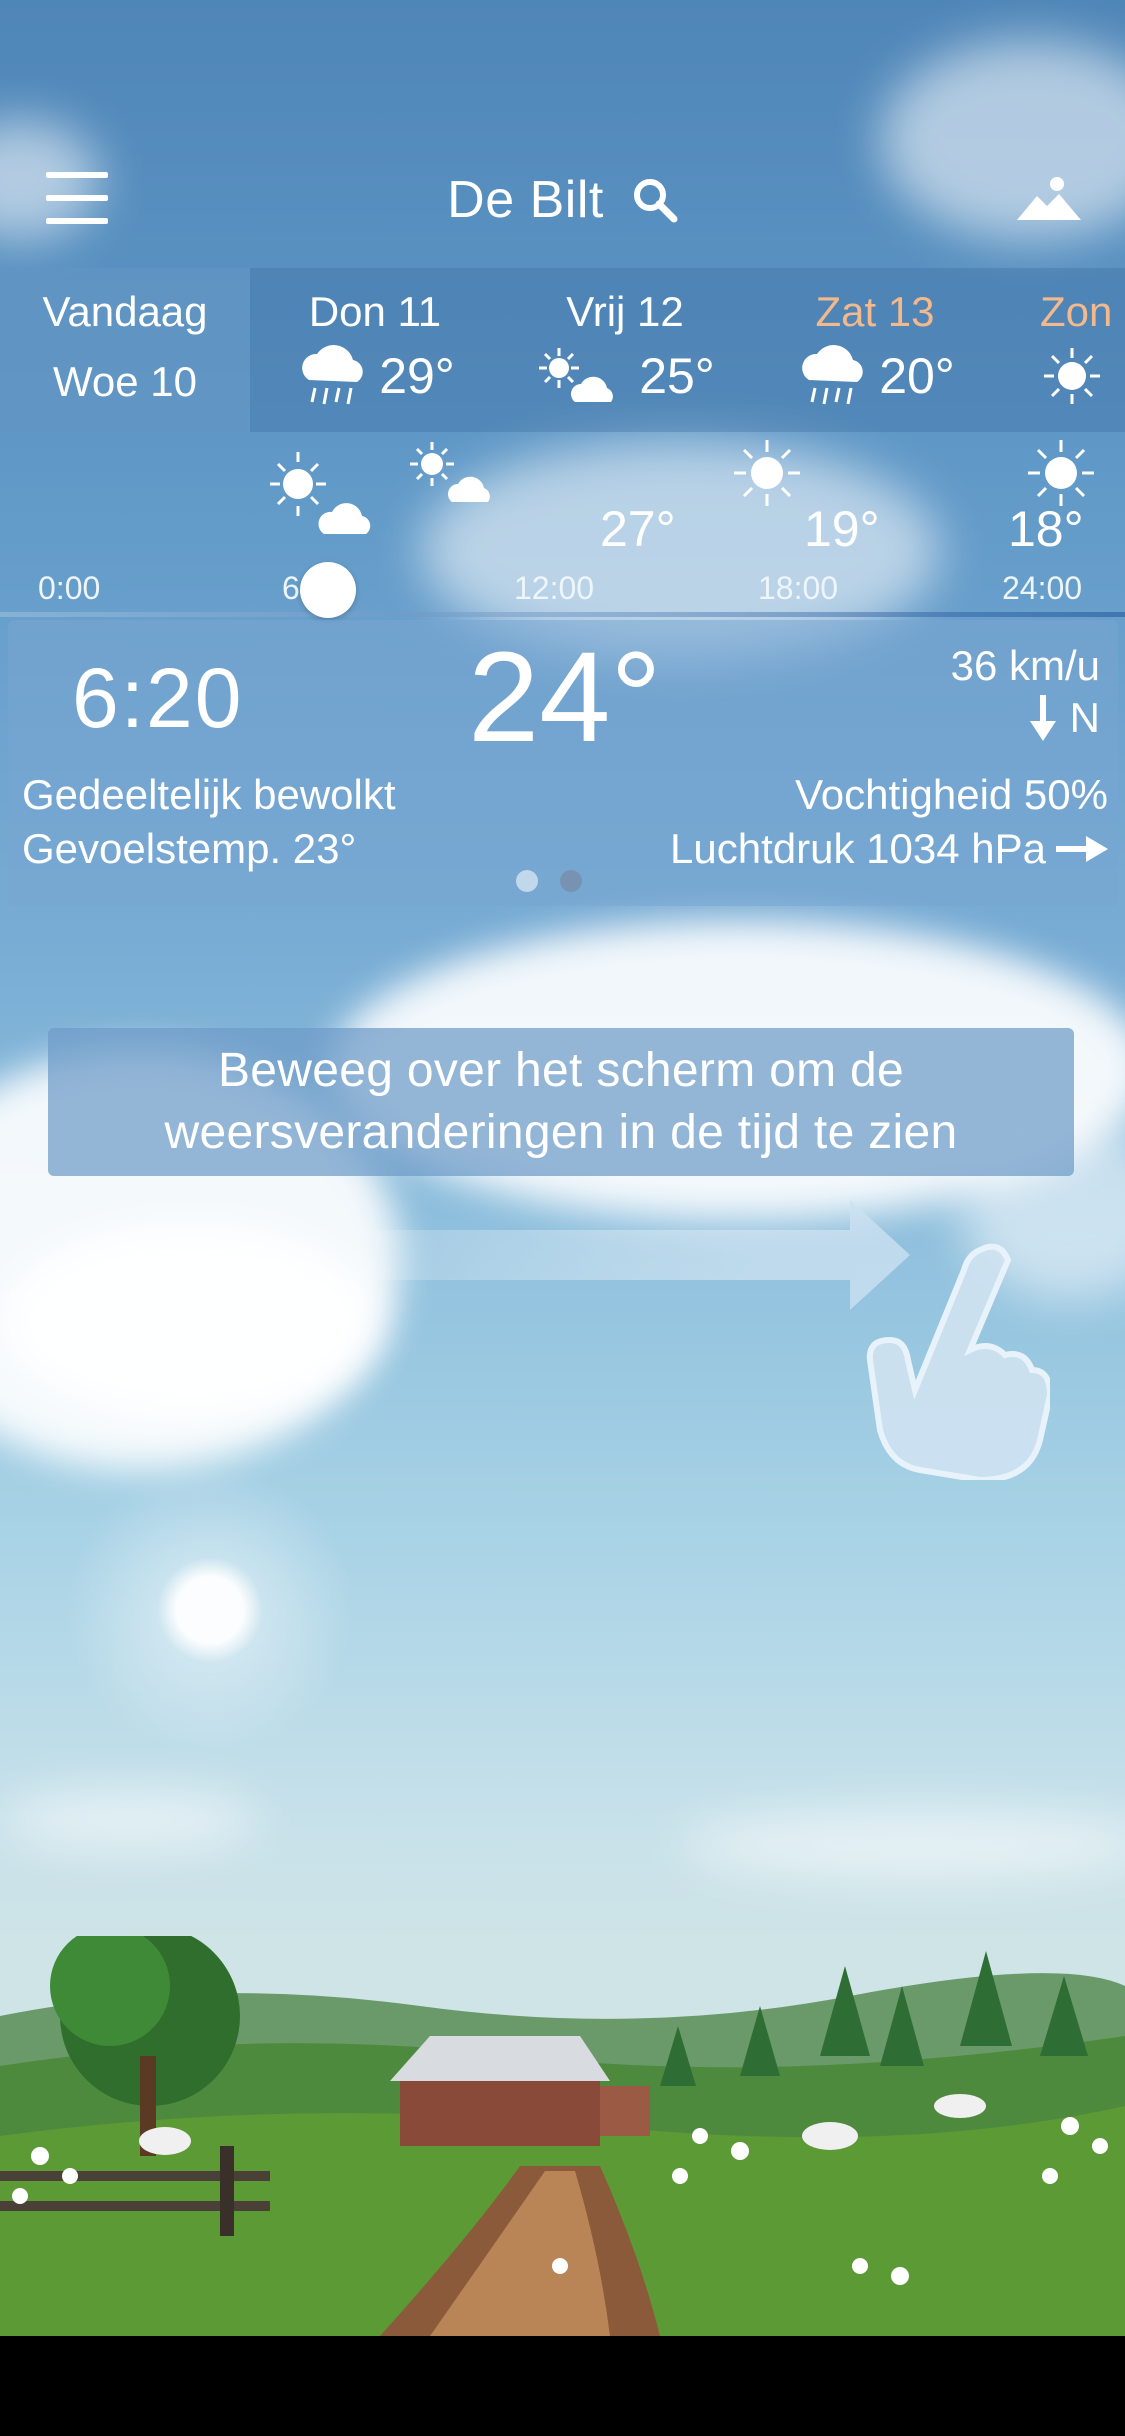  What do you see at coordinates (561, 1132) in the screenshot?
I see `hint-line-2: weersveranderingen in de tijd te zien` at bounding box center [561, 1132].